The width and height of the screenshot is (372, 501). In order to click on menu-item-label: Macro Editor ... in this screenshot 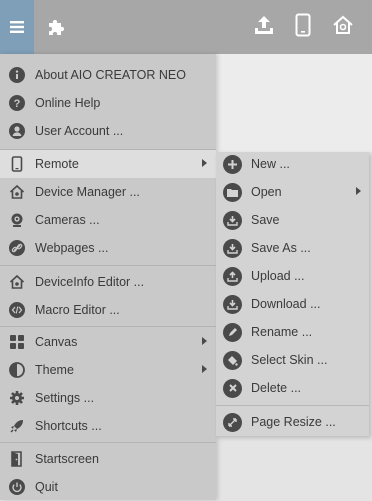, I will do `click(77, 310)`.